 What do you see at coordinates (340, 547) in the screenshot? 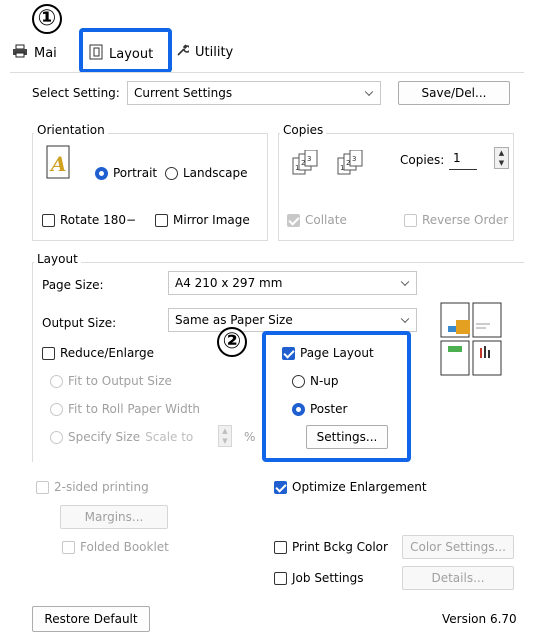
I see `print-bckg-color-label: Print Bckg Color` at bounding box center [340, 547].